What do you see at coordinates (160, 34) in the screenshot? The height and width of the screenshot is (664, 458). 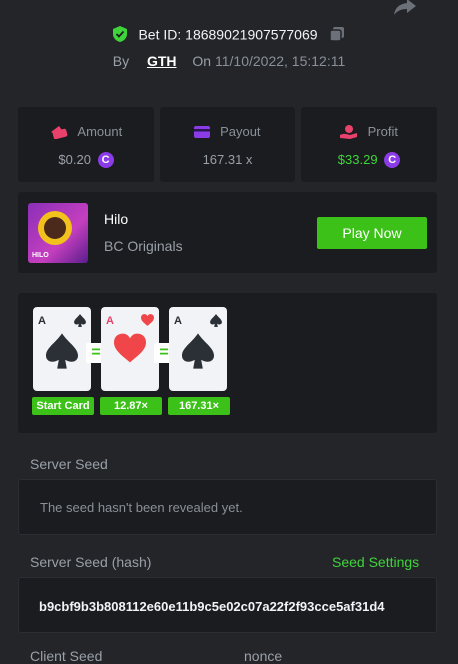 I see `bet-id-label: Bet ID:` at bounding box center [160, 34].